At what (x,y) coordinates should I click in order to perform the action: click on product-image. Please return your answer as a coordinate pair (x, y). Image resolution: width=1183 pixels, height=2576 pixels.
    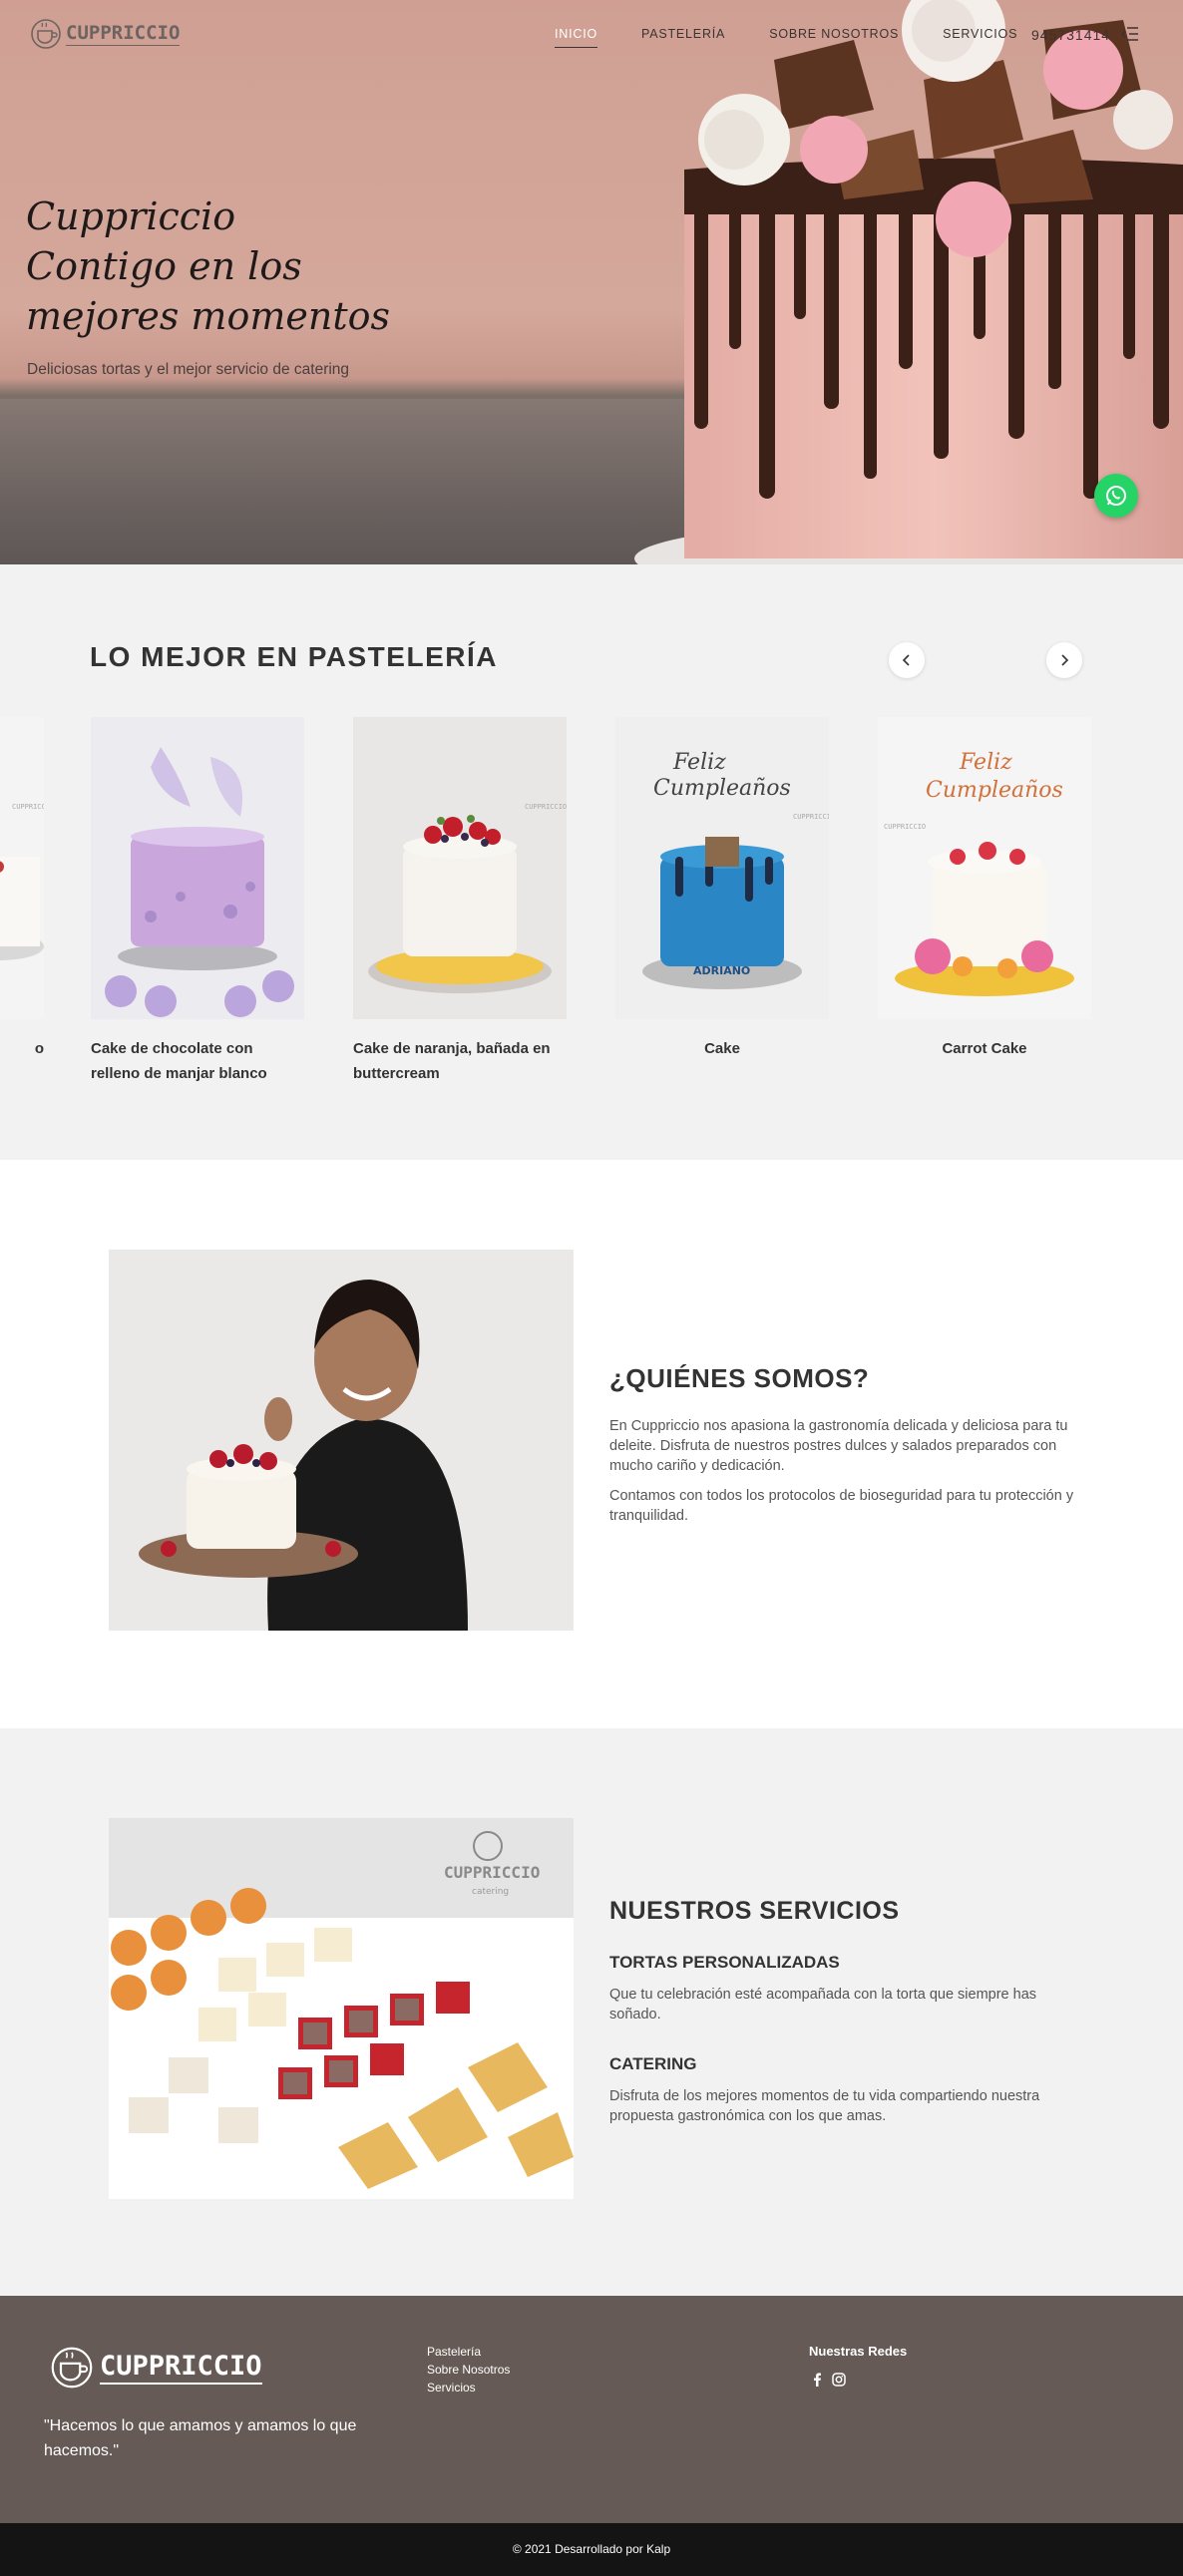
    Looking at the image, I should click on (198, 868).